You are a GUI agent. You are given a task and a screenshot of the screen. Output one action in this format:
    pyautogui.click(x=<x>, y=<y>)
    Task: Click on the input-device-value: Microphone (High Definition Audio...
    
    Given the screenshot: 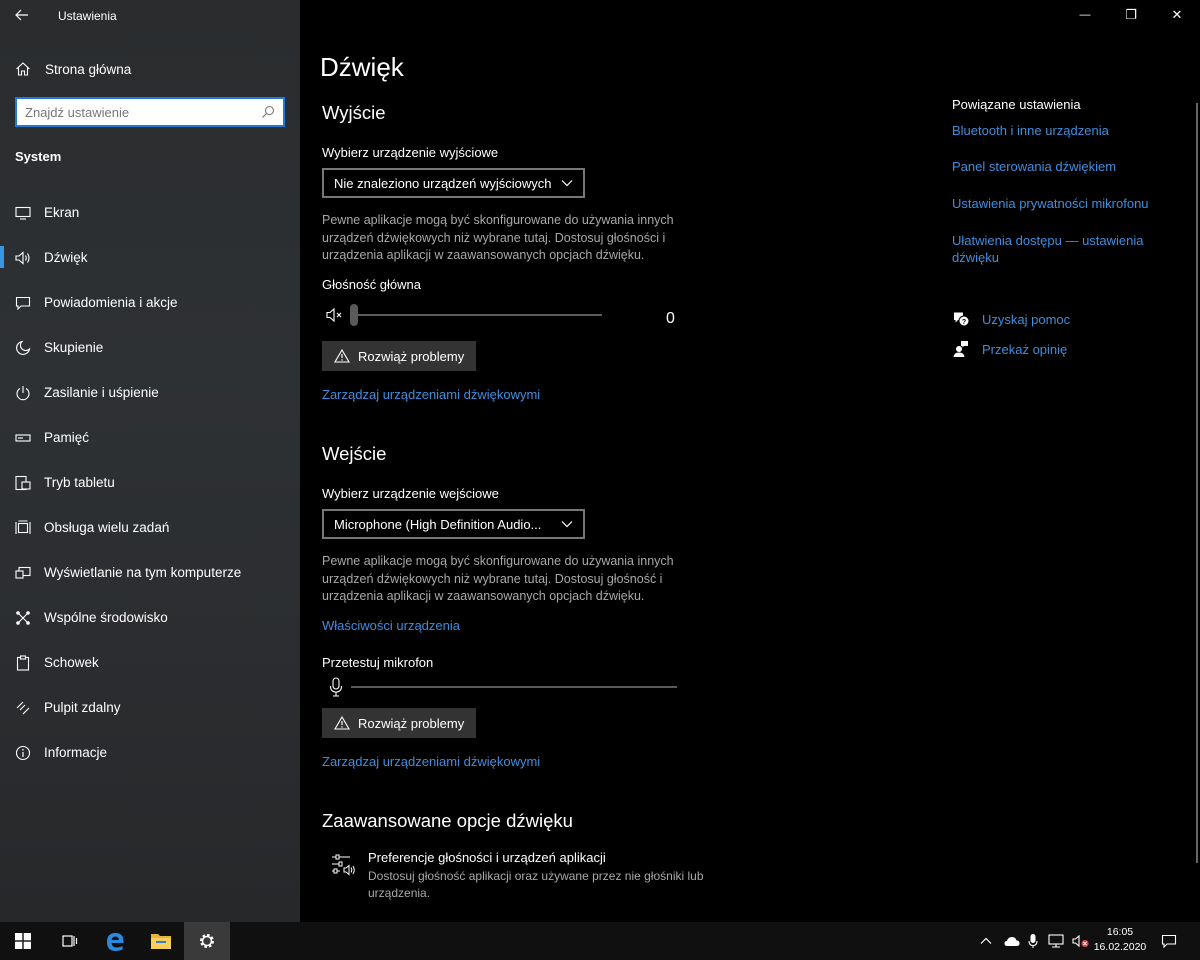 What is the action you would take?
    pyautogui.click(x=438, y=524)
    